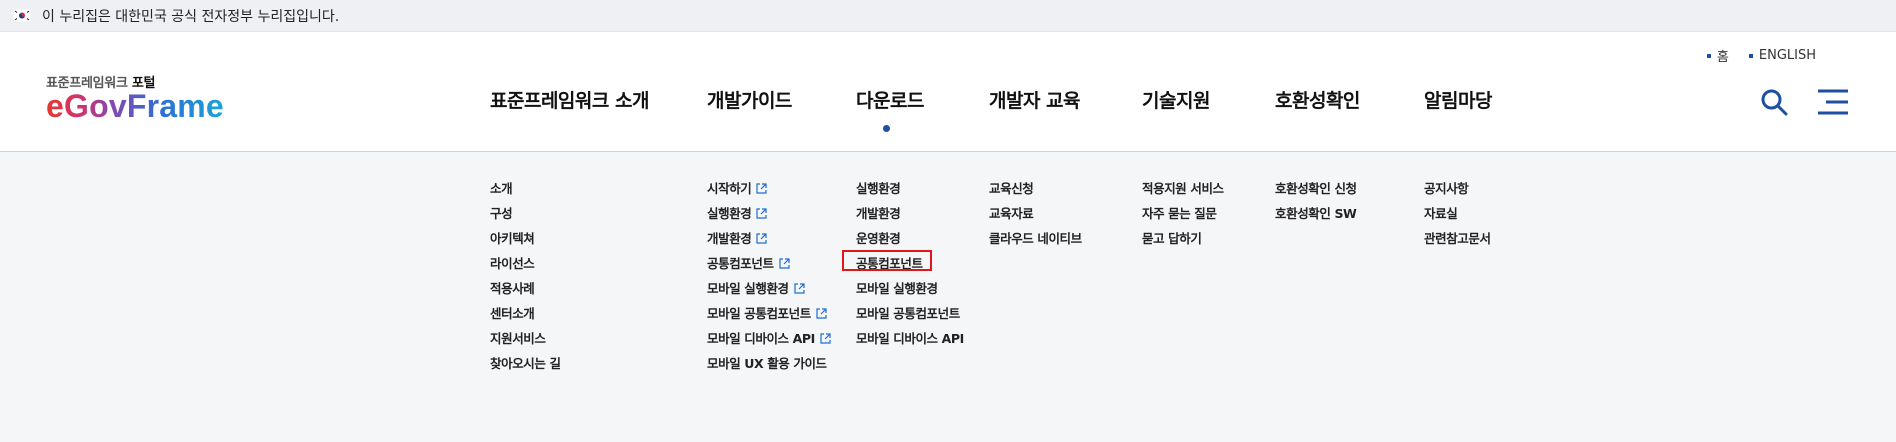  What do you see at coordinates (1316, 213) in the screenshot?
I see `submenu-item: 호환성확인 SW` at bounding box center [1316, 213].